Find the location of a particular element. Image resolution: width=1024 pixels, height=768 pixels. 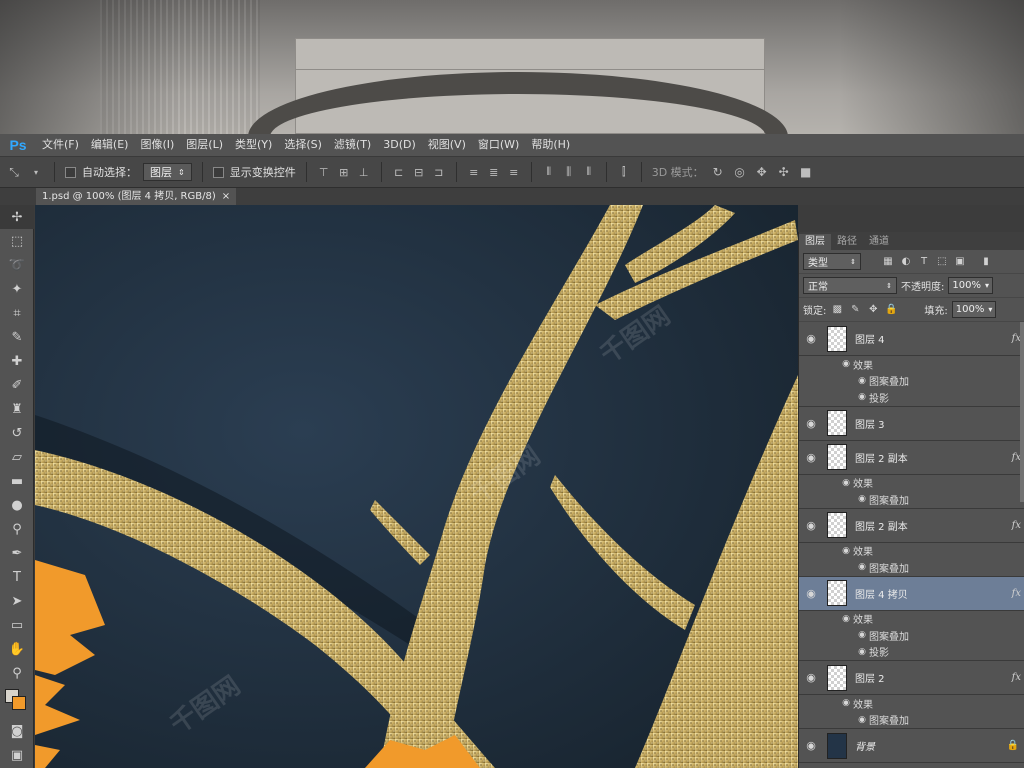

eyedropper-tool-icon: ✎ is located at coordinates (17, 337).